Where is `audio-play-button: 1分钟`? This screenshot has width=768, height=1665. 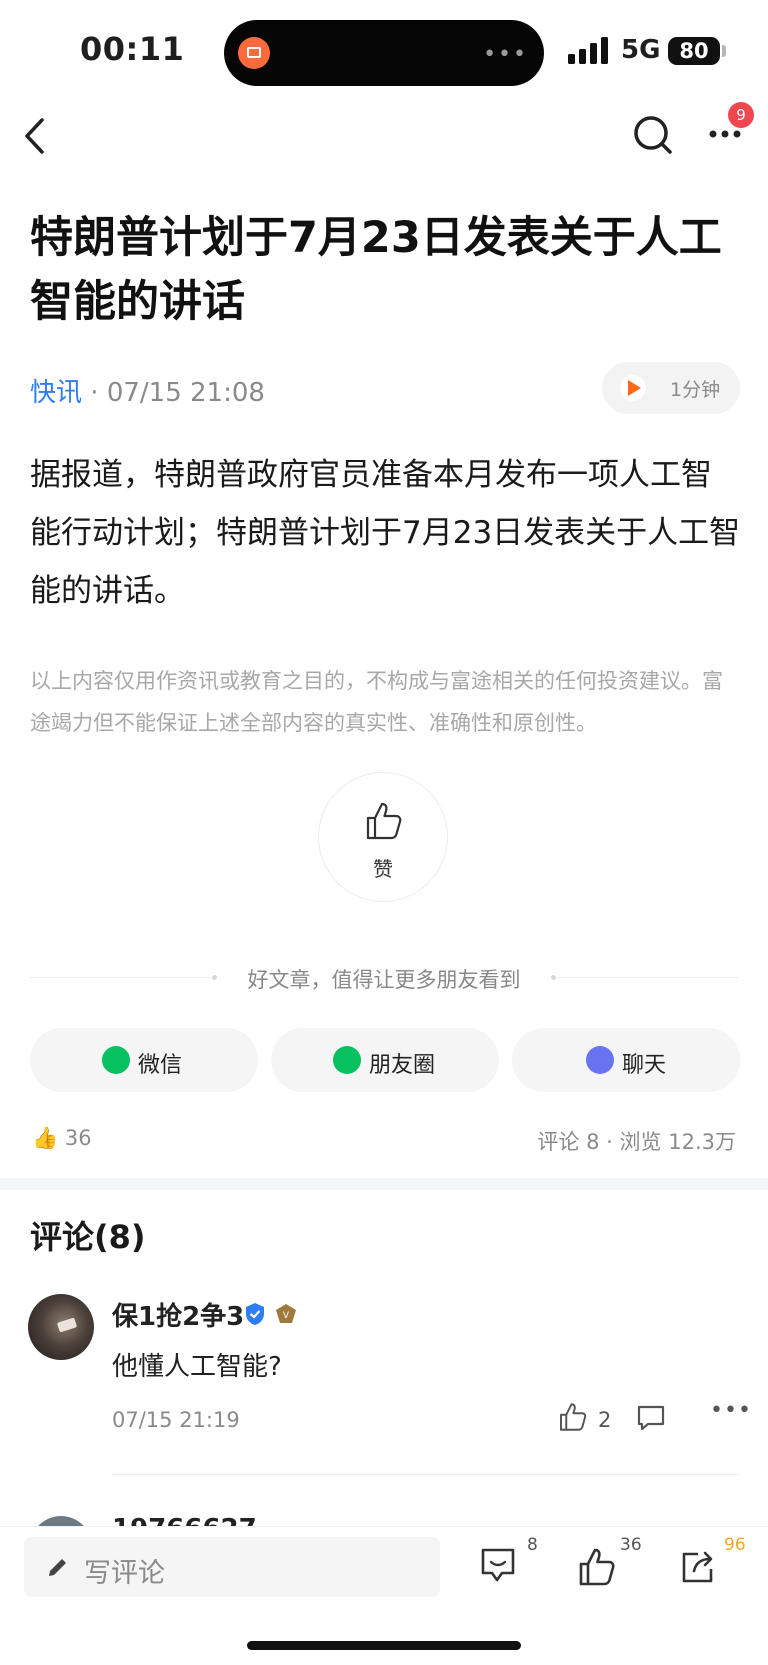 audio-play-button: 1分钟 is located at coordinates (671, 388).